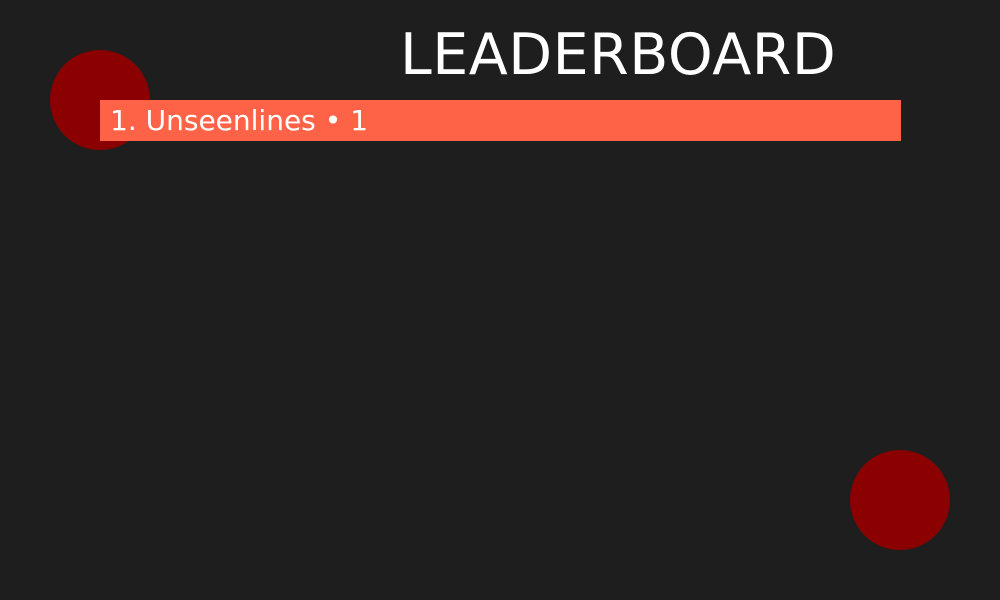 The image size is (1000, 600). Describe the element at coordinates (618, 55) in the screenshot. I see `leaderboard-title: LEADERBOARD` at that location.